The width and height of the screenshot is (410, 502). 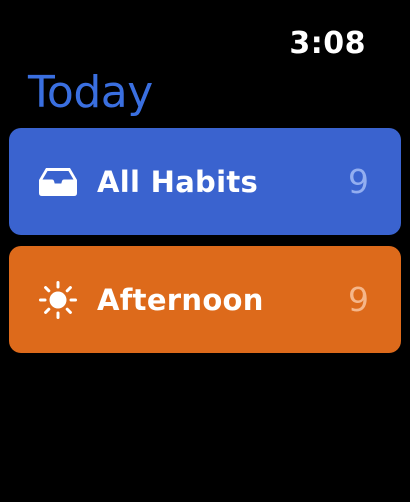 What do you see at coordinates (178, 181) in the screenshot?
I see `all-habits-label: All Habits` at bounding box center [178, 181].